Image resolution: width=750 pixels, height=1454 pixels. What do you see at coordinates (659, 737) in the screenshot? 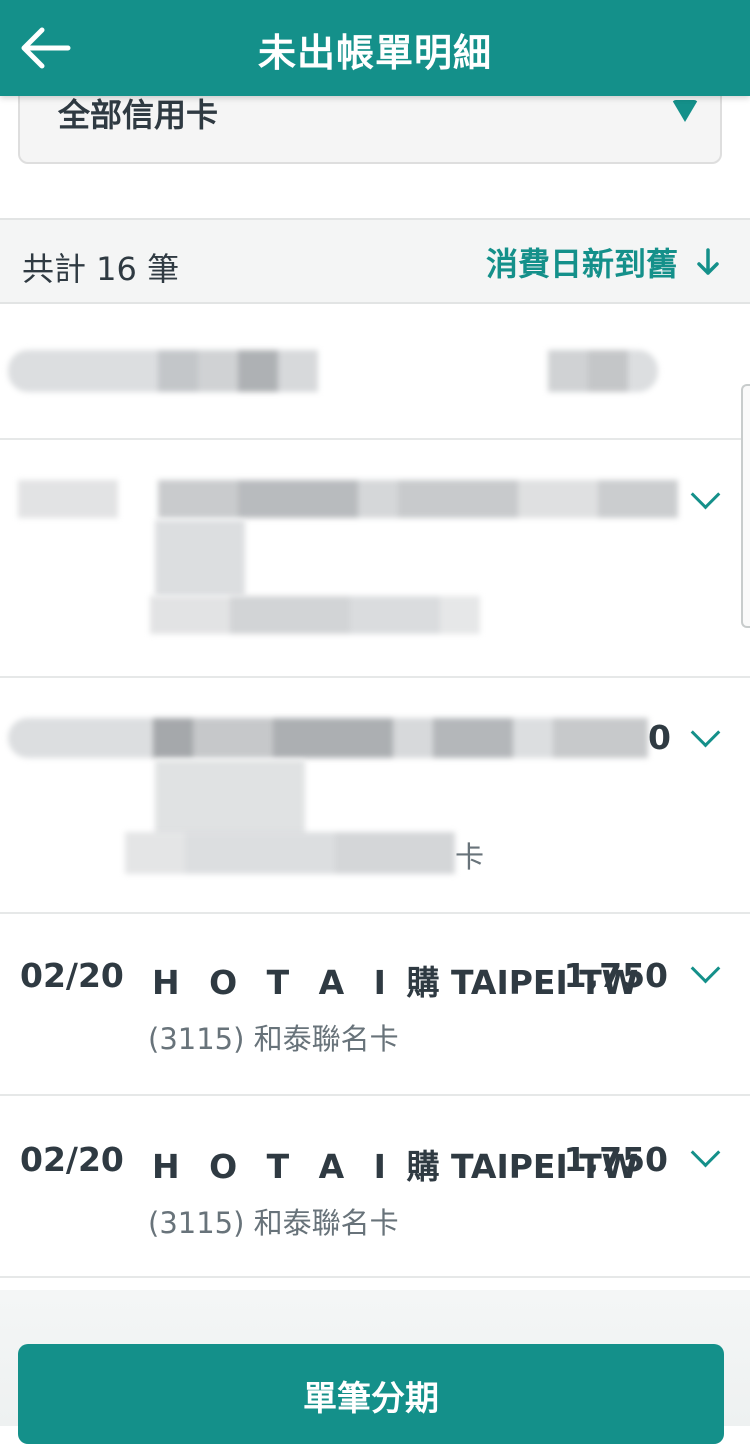
I see `amount-partial: 0` at bounding box center [659, 737].